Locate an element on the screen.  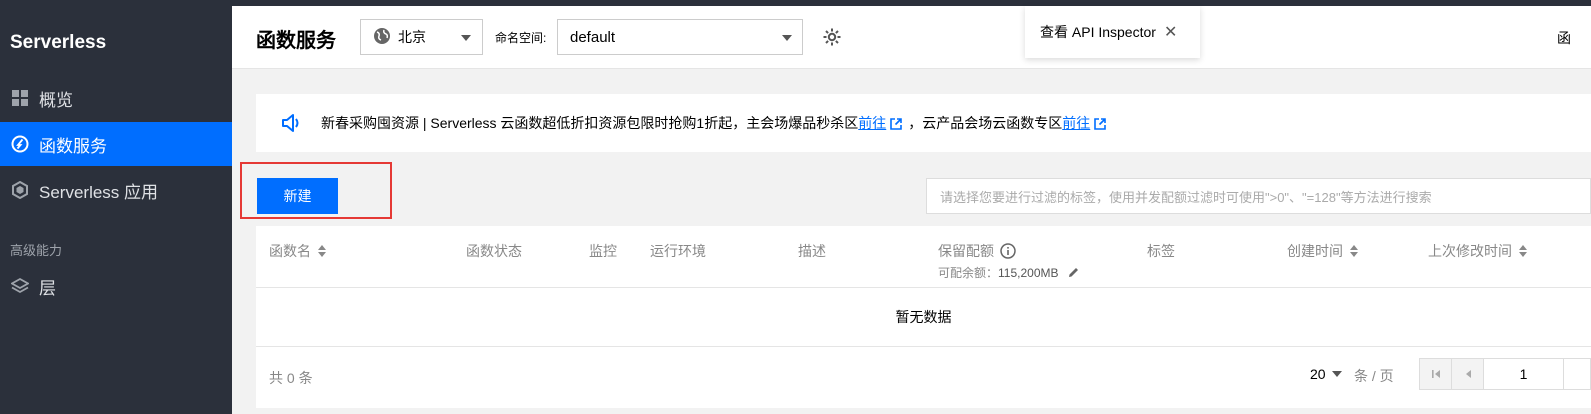
sidebar-item-layers: 层 is located at coordinates (116, 286).